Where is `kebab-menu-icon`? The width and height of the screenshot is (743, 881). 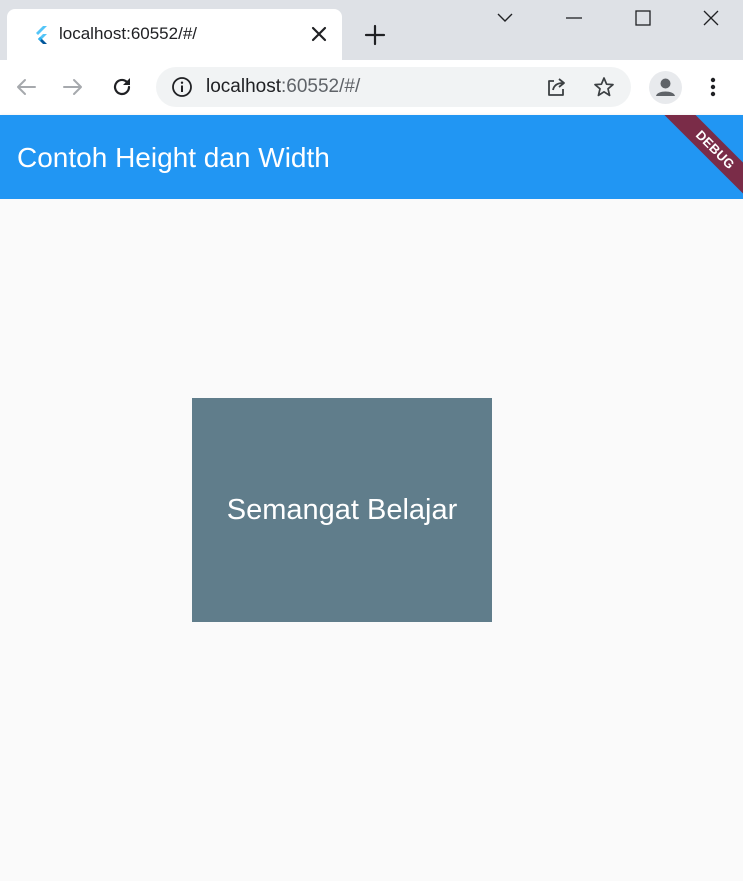
kebab-menu-icon is located at coordinates (713, 87).